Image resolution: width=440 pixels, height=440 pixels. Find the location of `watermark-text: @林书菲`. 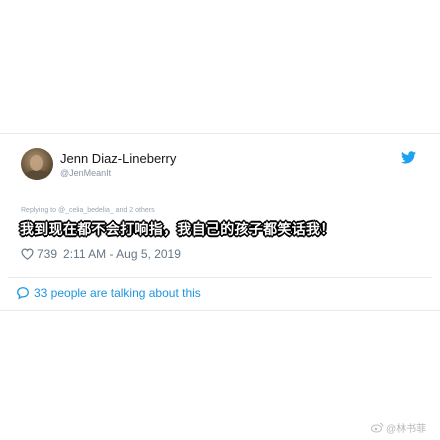

watermark-text: @林书菲 is located at coordinates (406, 429).